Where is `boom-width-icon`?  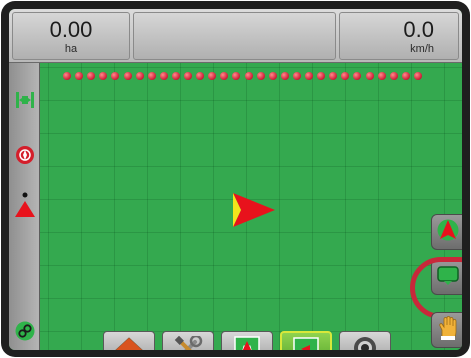 boom-width-icon is located at coordinates (25, 100).